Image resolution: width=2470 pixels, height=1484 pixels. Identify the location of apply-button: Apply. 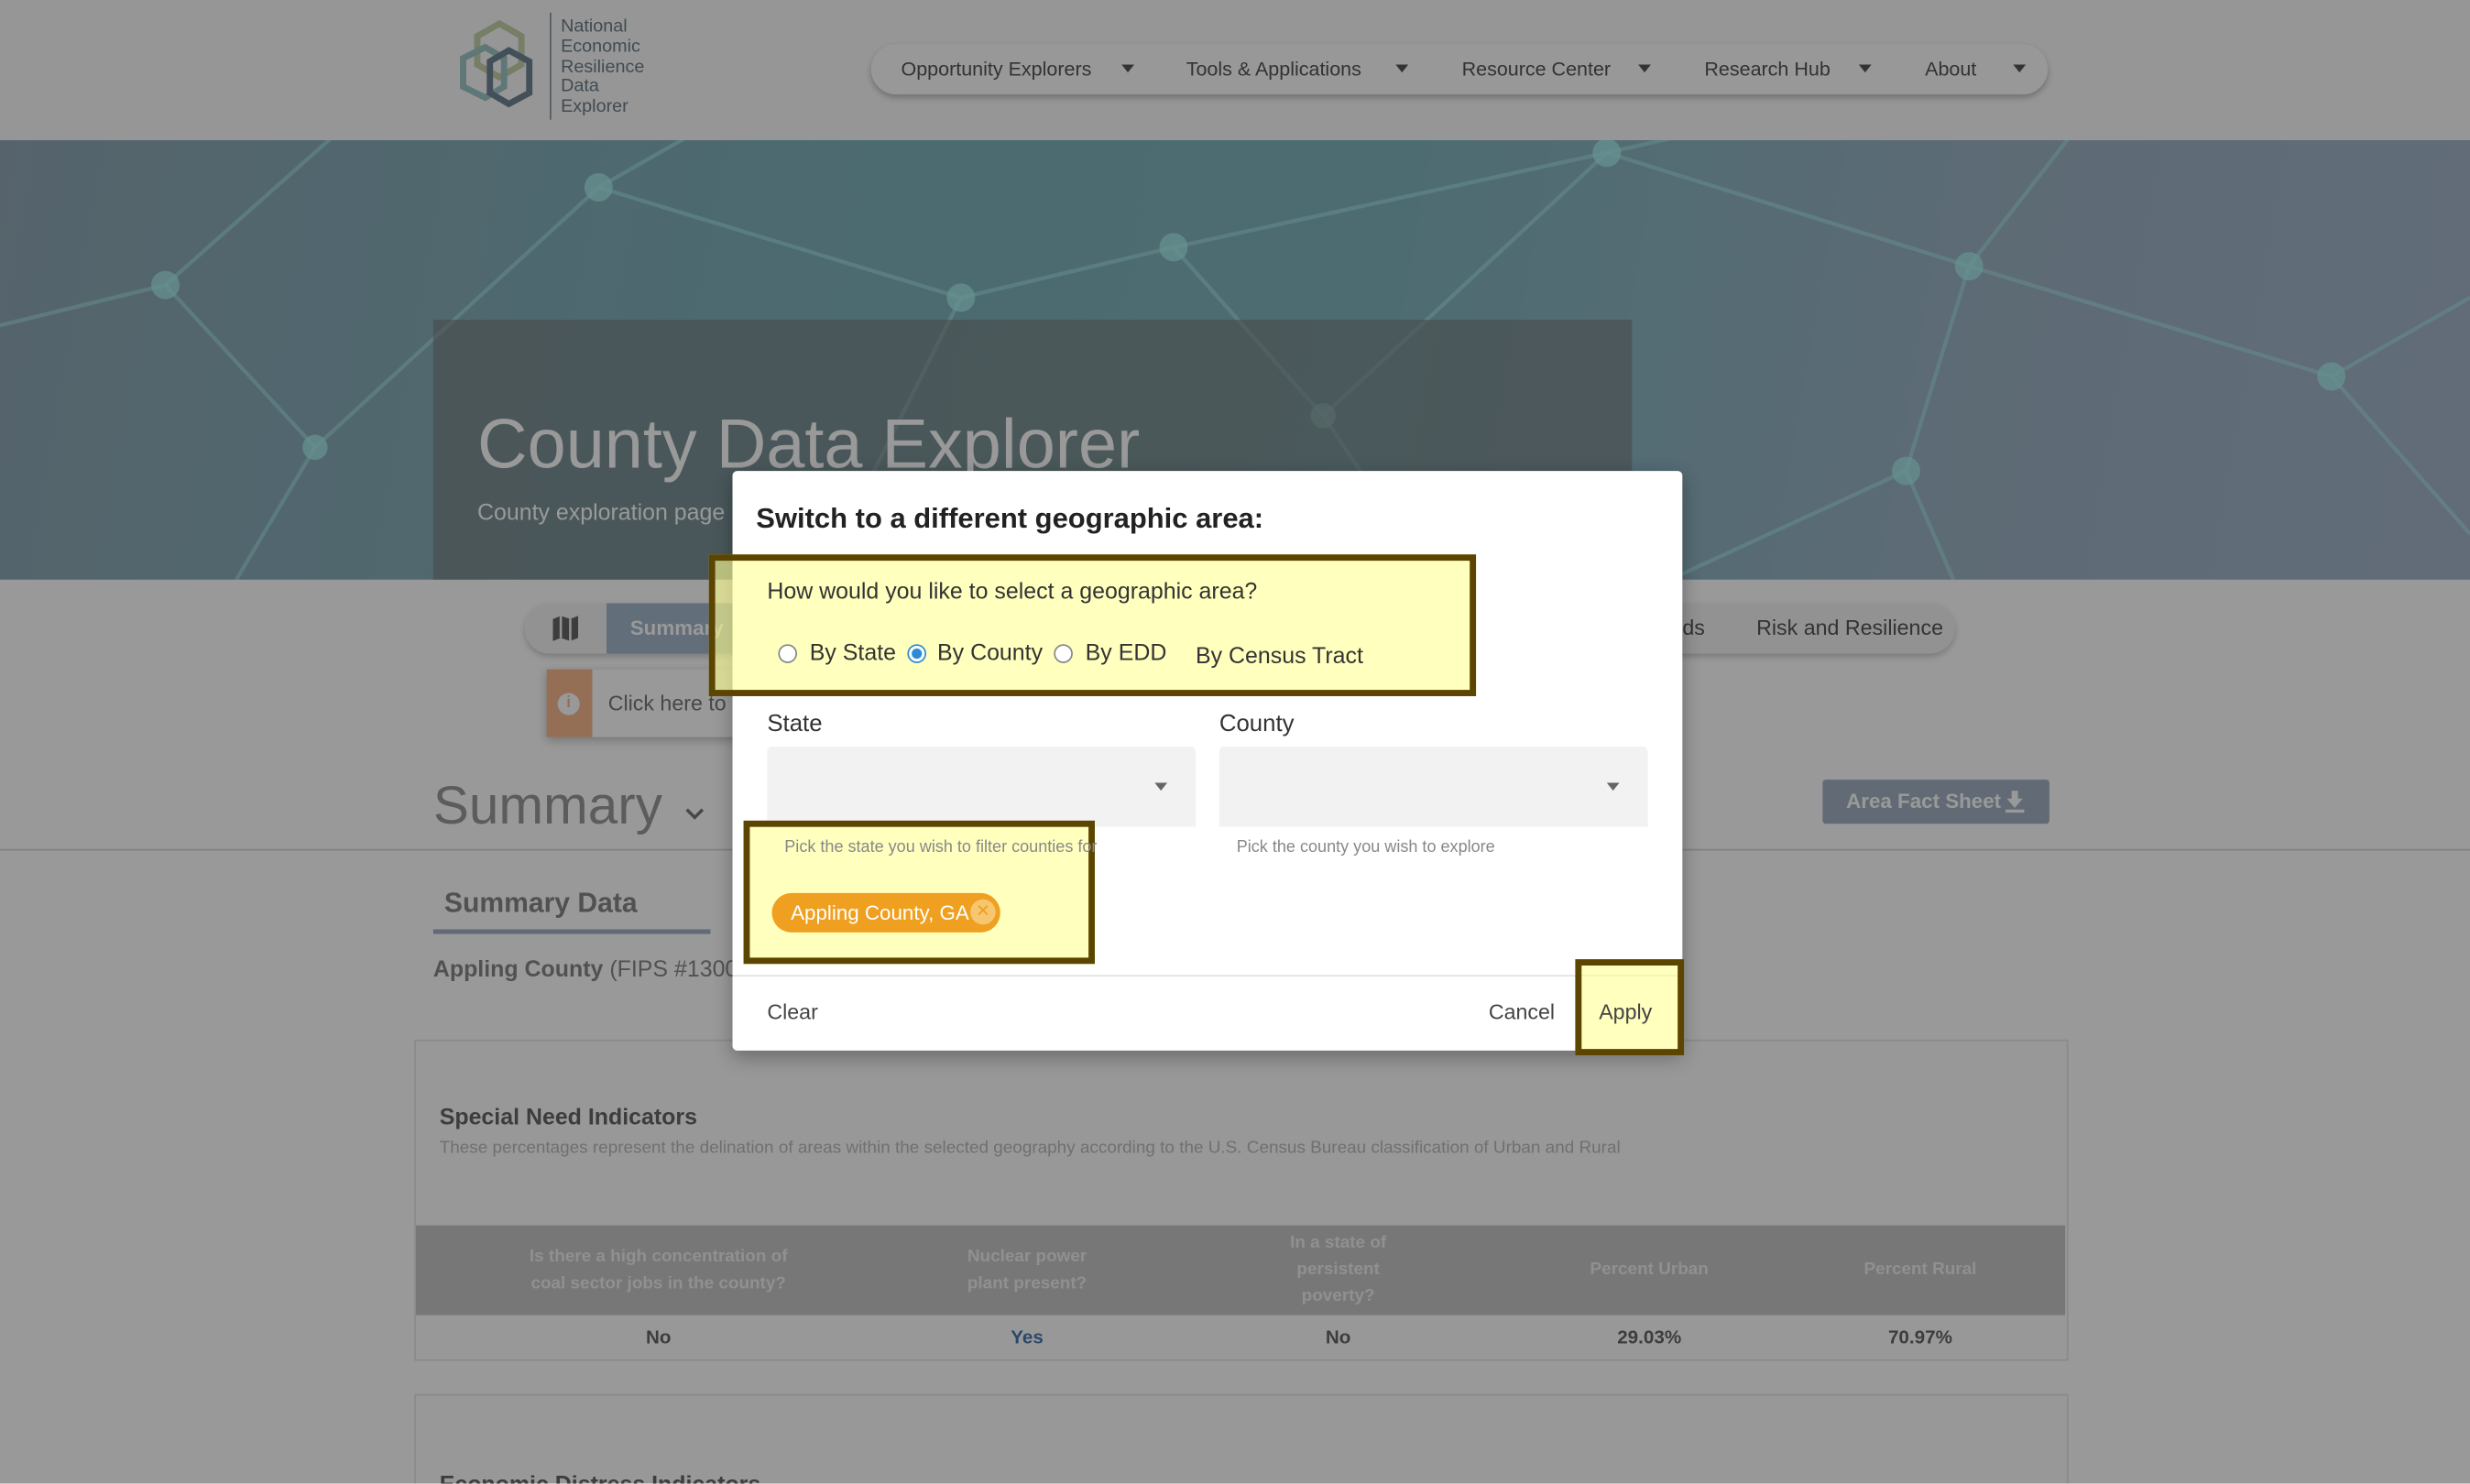
(1625, 1012).